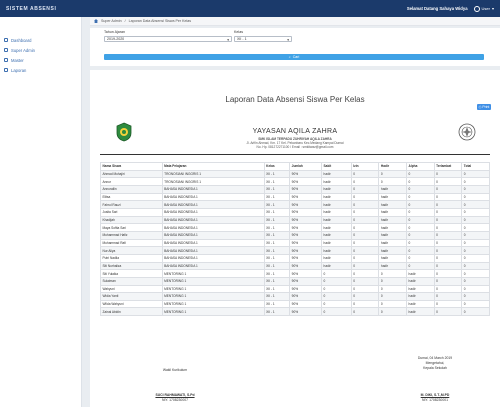  What do you see at coordinates (213, 166) in the screenshot?
I see `col-mata-pelajaran: Mata Pelajaran` at bounding box center [213, 166].